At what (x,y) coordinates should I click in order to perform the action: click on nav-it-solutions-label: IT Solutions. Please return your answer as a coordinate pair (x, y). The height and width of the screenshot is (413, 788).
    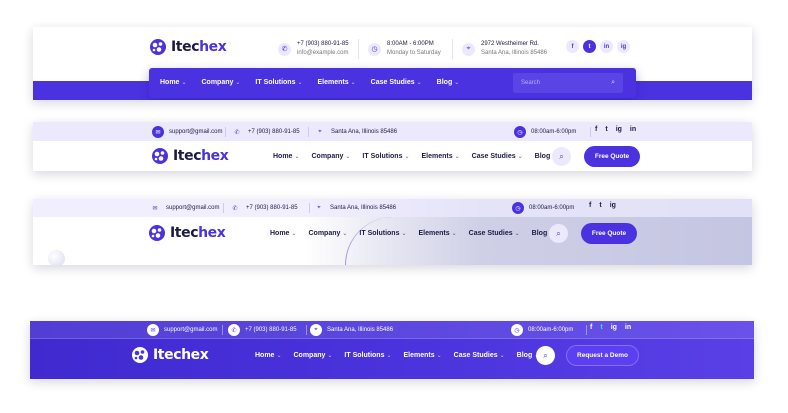
    Looking at the image, I should click on (275, 82).